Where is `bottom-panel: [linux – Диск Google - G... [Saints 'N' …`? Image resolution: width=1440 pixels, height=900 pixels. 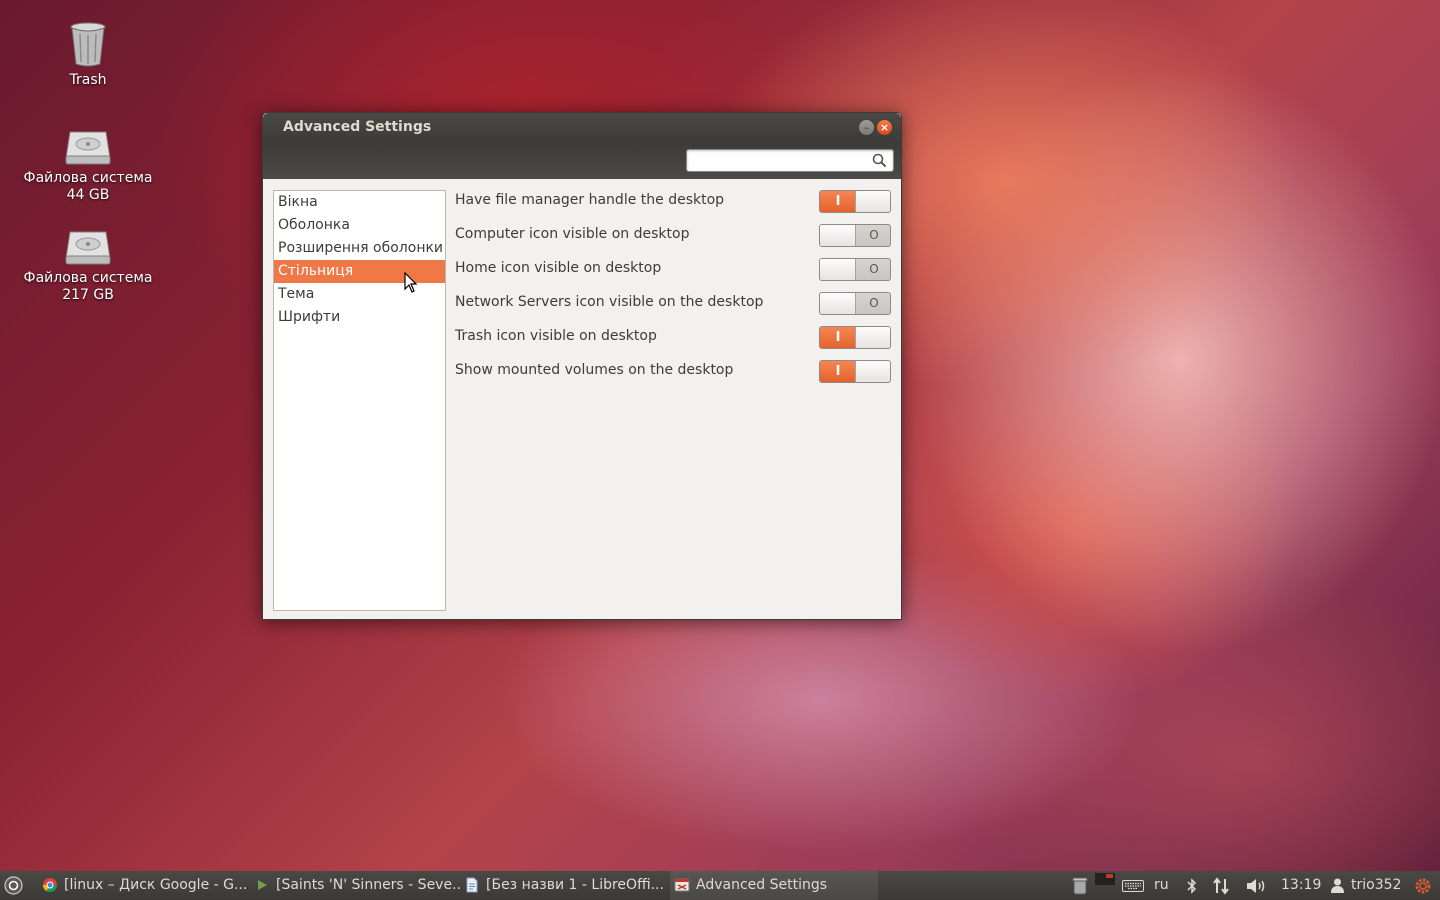 bottom-panel: [linux – Диск Google - G... [Saints 'N' … is located at coordinates (720, 885).